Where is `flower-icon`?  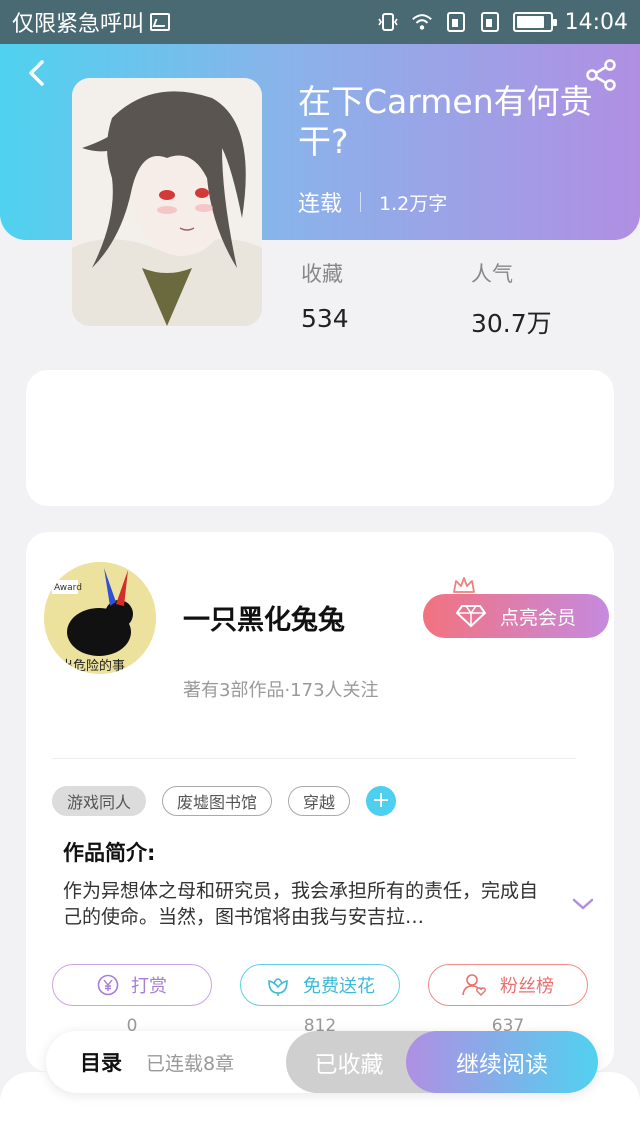 flower-icon is located at coordinates (278, 987).